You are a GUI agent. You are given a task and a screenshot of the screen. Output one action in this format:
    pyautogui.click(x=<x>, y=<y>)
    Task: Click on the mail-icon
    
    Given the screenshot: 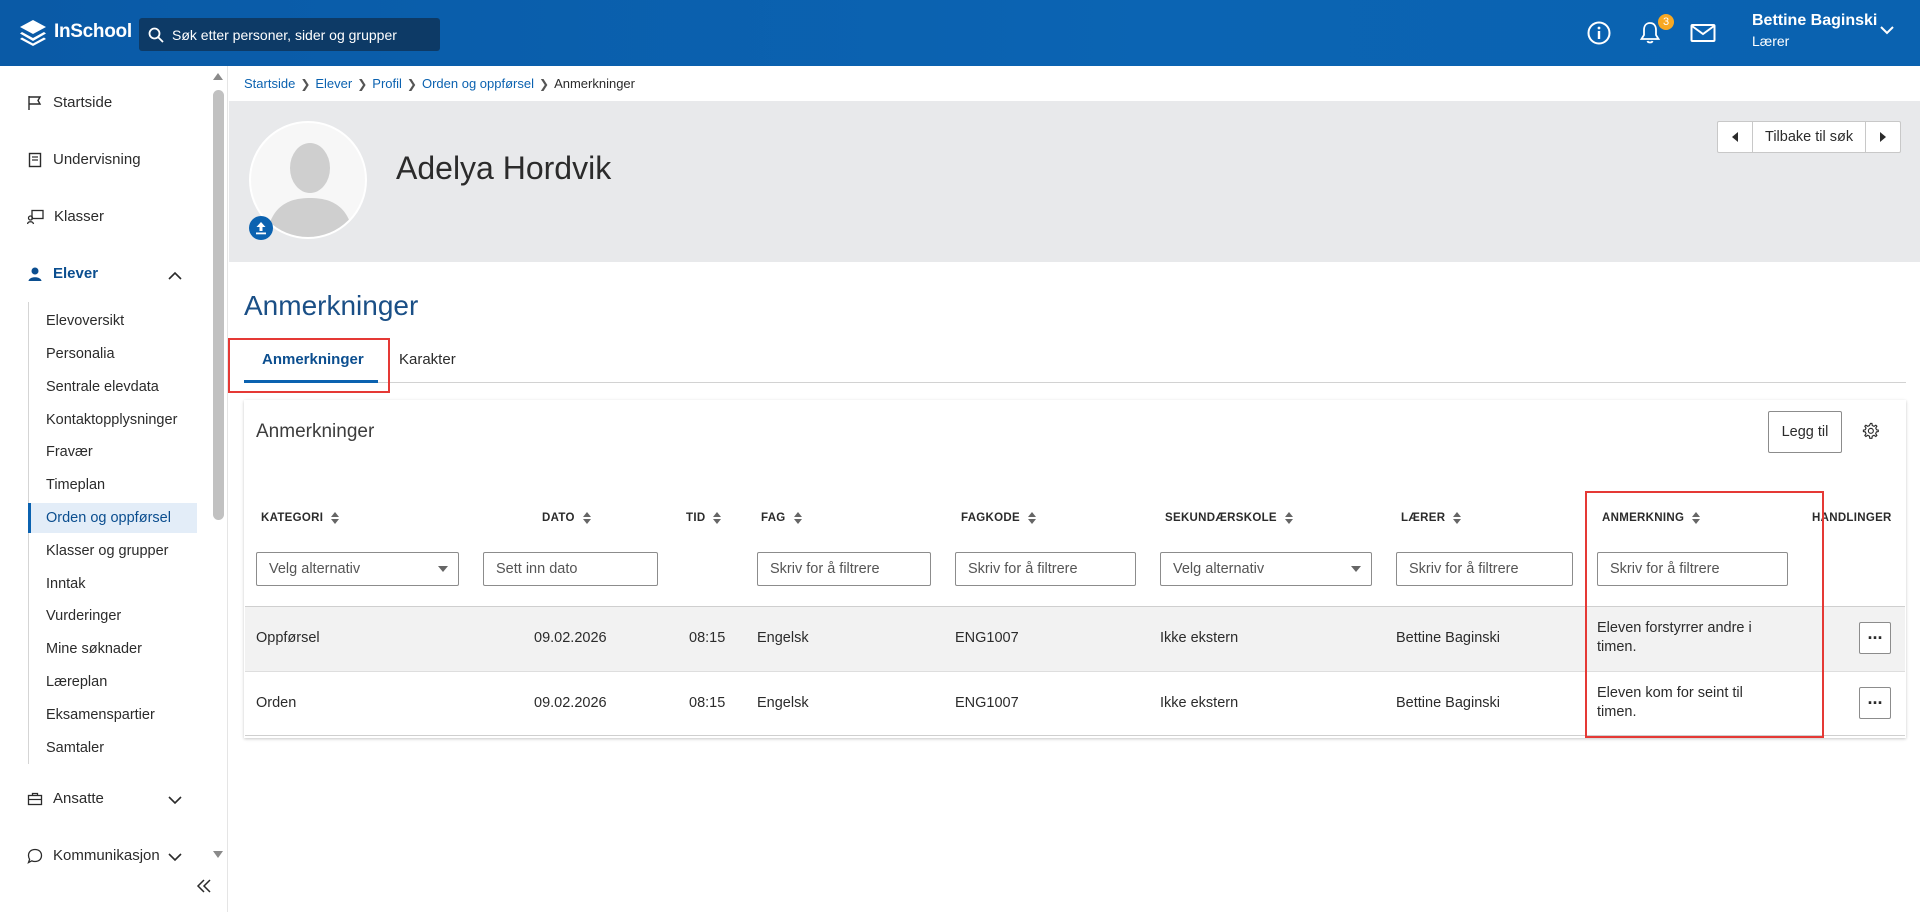 What is the action you would take?
    pyautogui.click(x=1703, y=33)
    